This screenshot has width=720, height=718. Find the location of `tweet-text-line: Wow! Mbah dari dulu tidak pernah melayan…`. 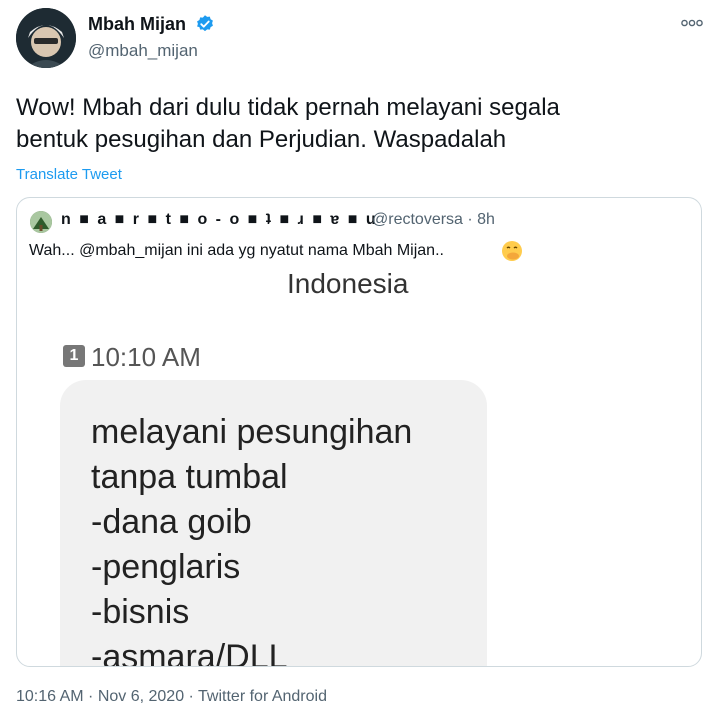

tweet-text-line: Wow! Mbah dari dulu tidak pernah melayan… is located at coordinates (288, 107).